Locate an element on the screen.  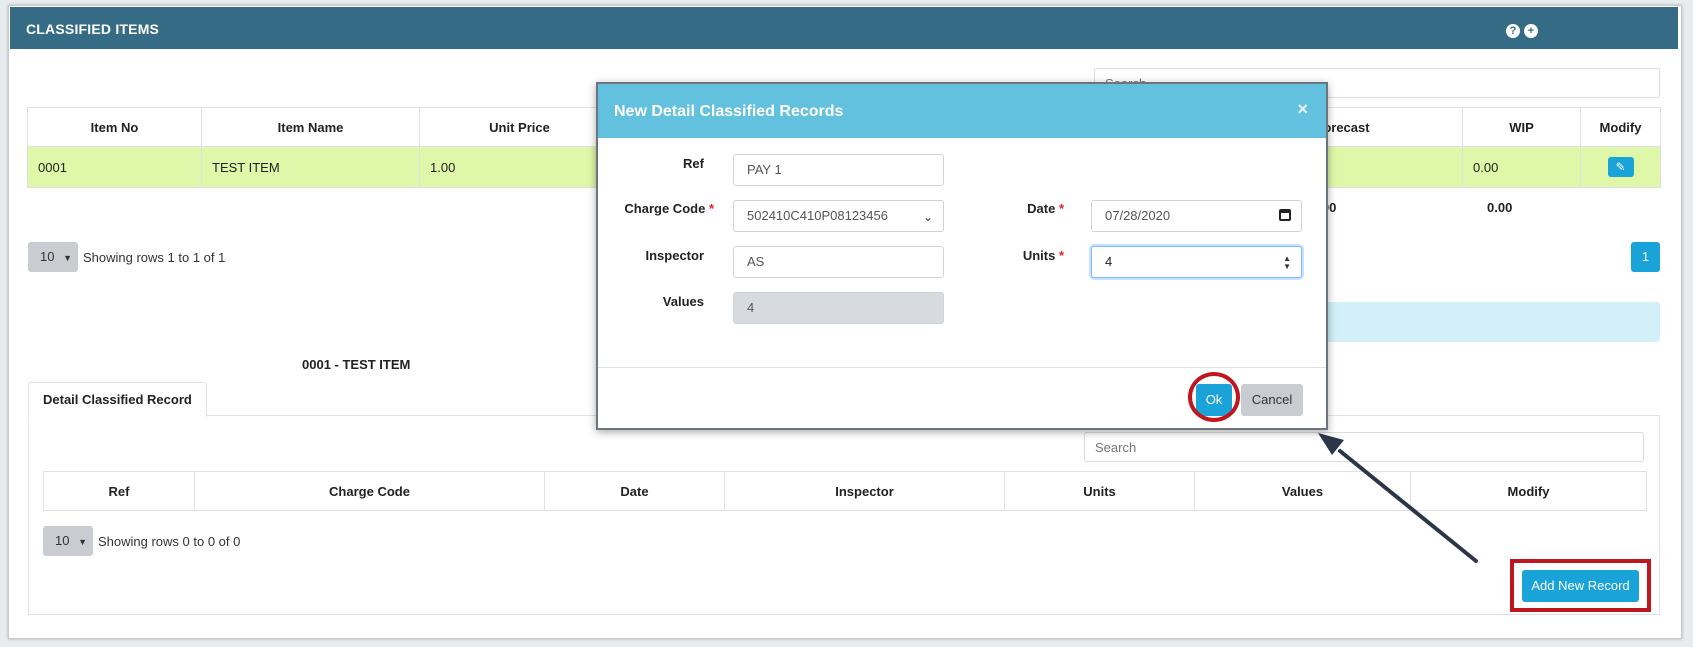
cell-item-name: TEST ITEM is located at coordinates (310, 167).